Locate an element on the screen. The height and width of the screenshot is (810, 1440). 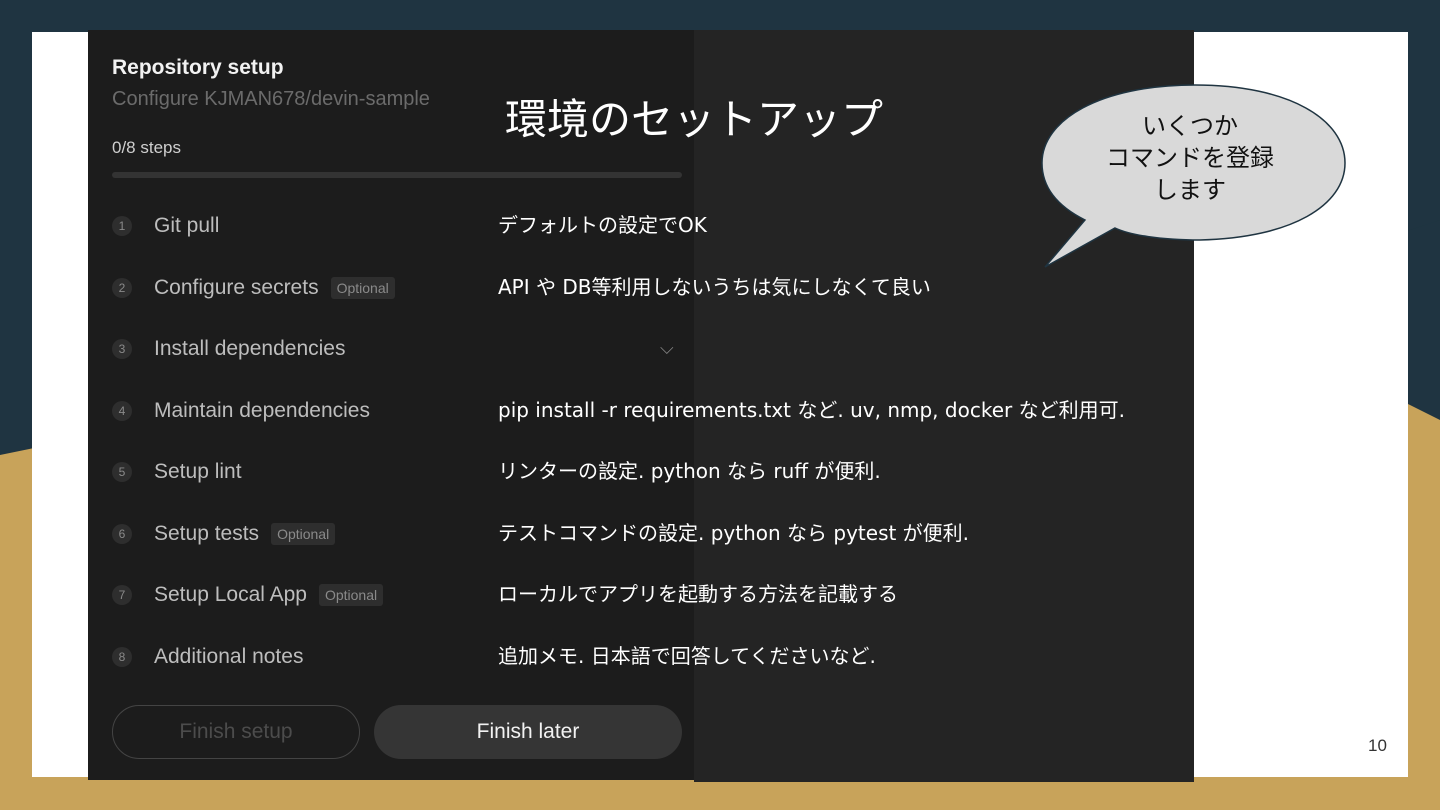
step-label: Configure secrets is located at coordinates (236, 287).